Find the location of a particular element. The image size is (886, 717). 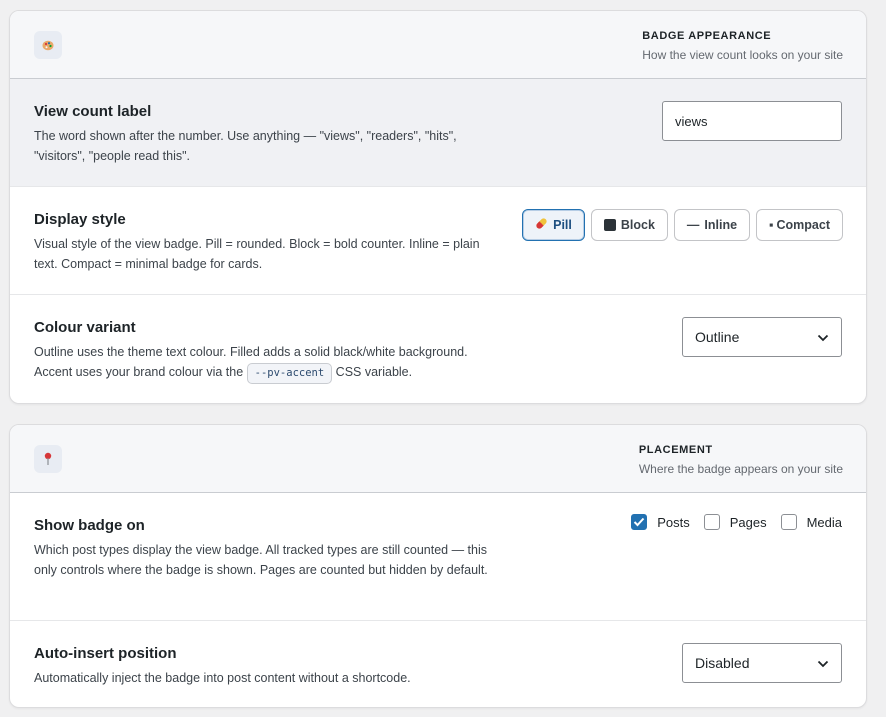

style-option-label: Compact is located at coordinates (803, 225).